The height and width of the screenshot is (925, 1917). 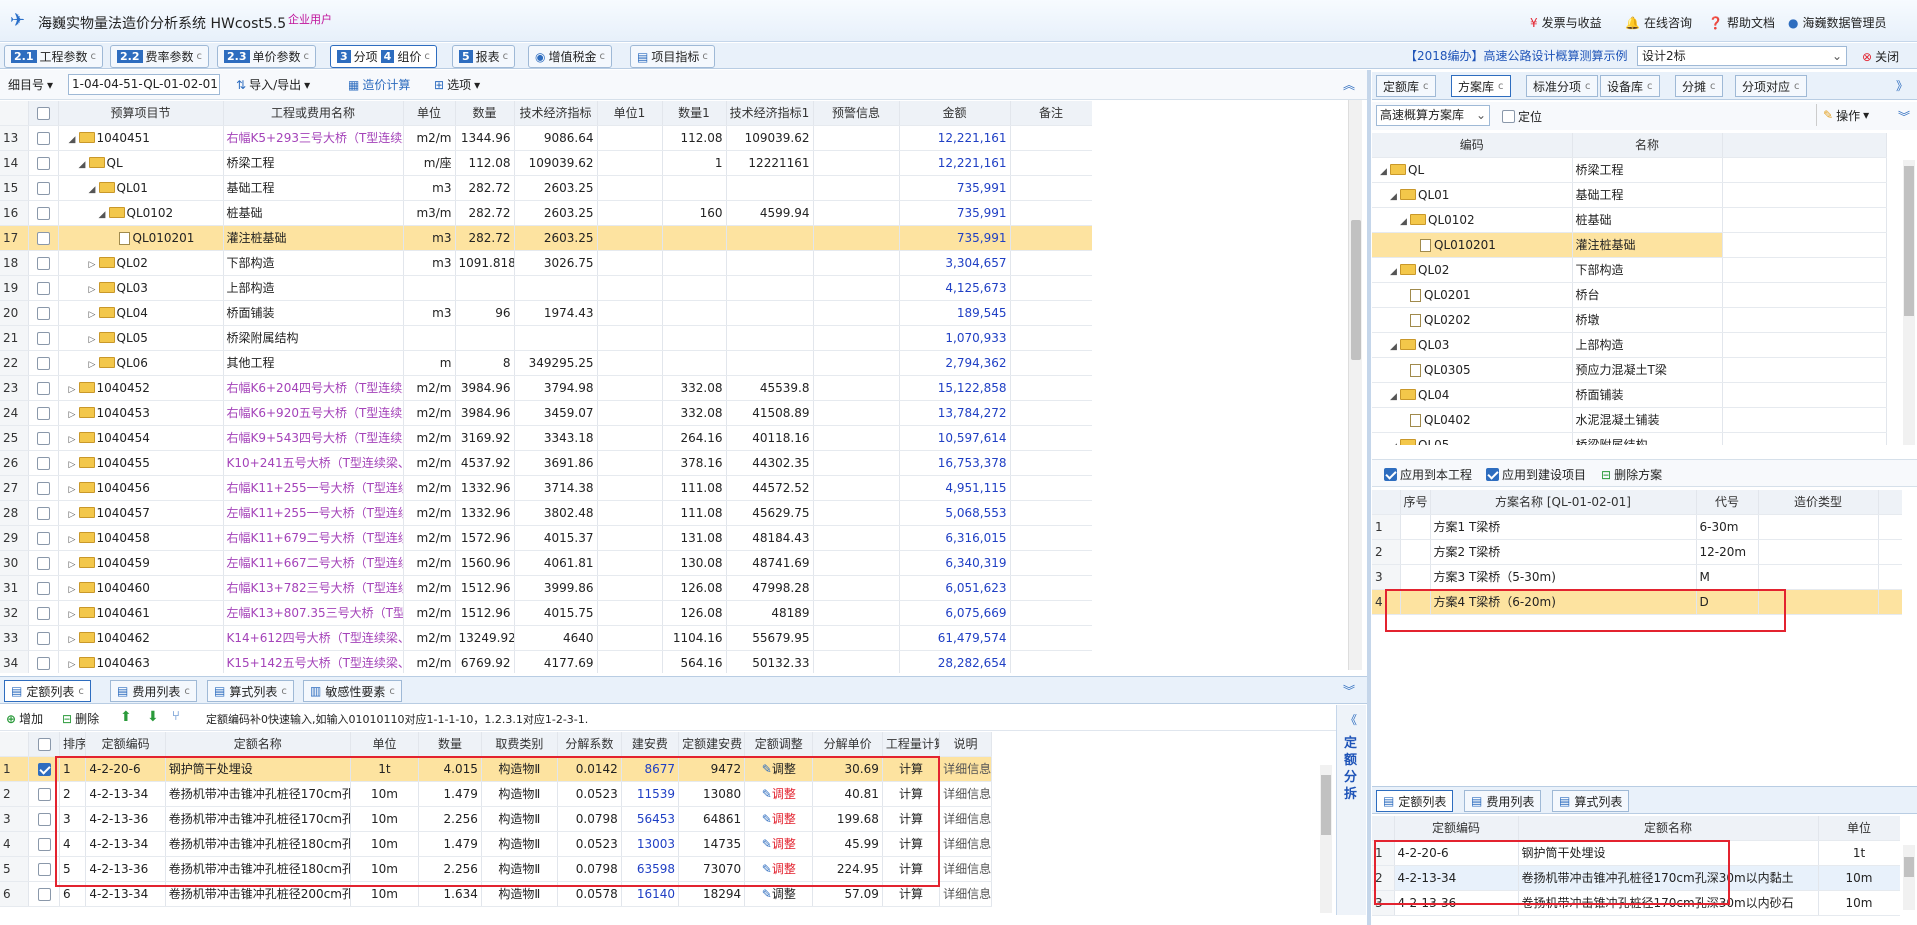 I want to click on amount: 6,316,015, so click(x=955, y=538).